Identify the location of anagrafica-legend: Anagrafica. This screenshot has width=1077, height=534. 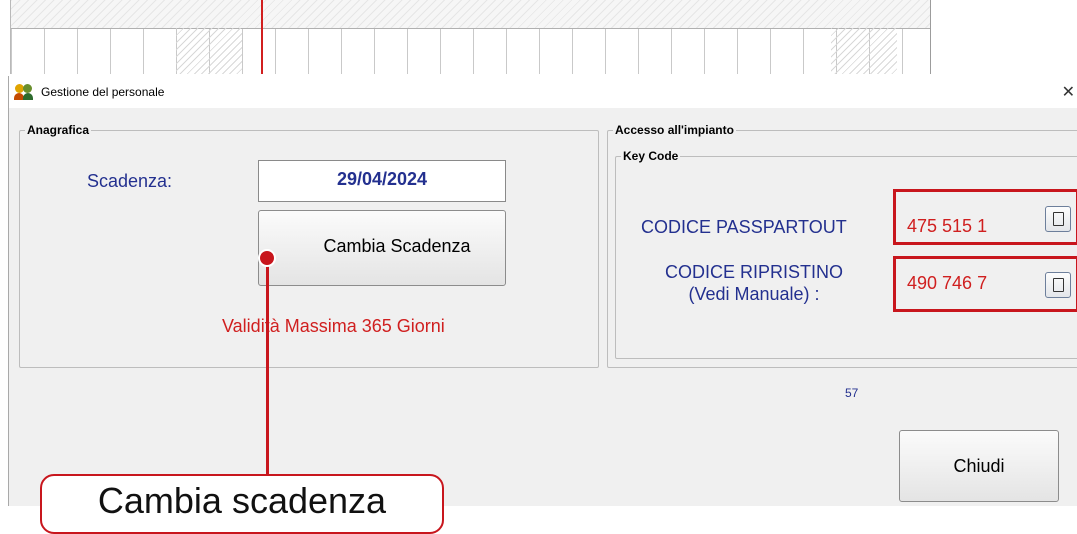
(58, 130).